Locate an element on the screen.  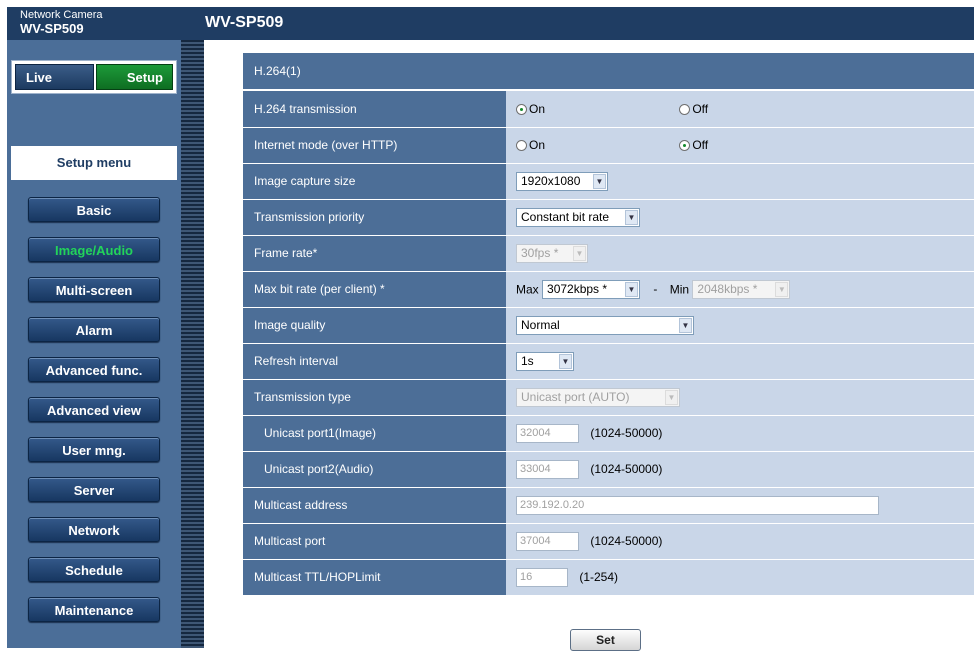
unicast-port2-input: 33004 is located at coordinates (547, 469).